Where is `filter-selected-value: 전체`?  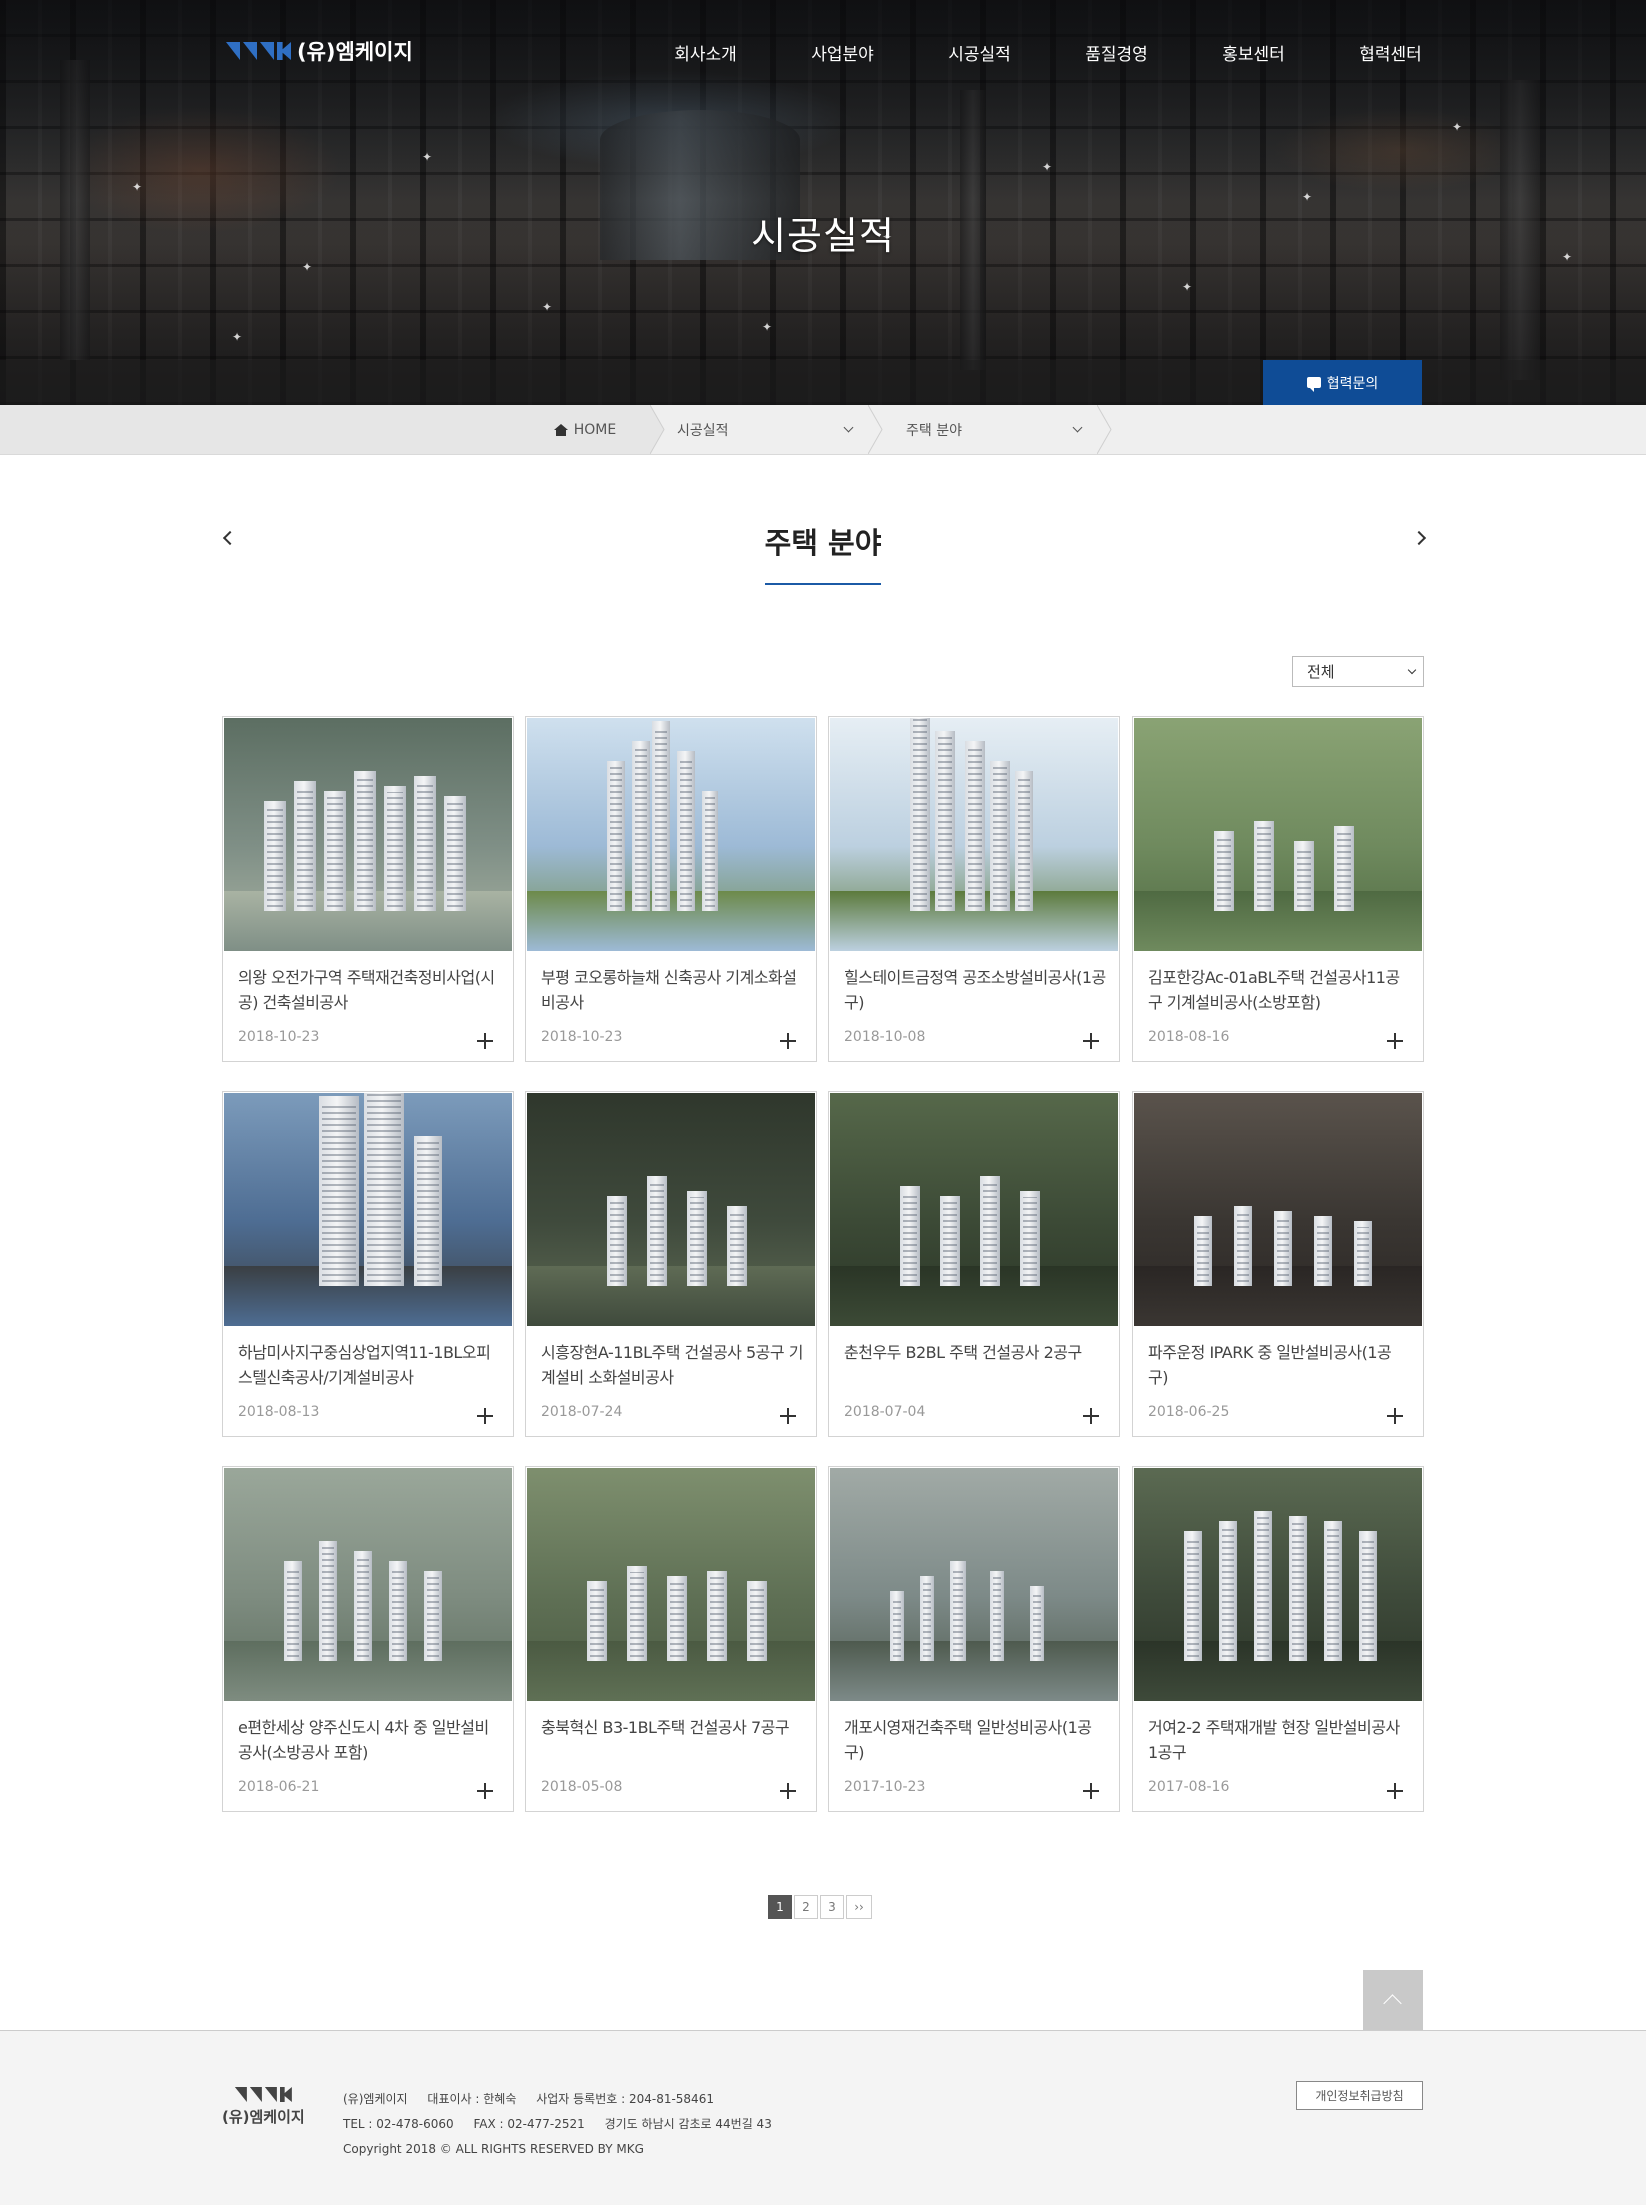
filter-selected-value: 전체 is located at coordinates (1321, 672).